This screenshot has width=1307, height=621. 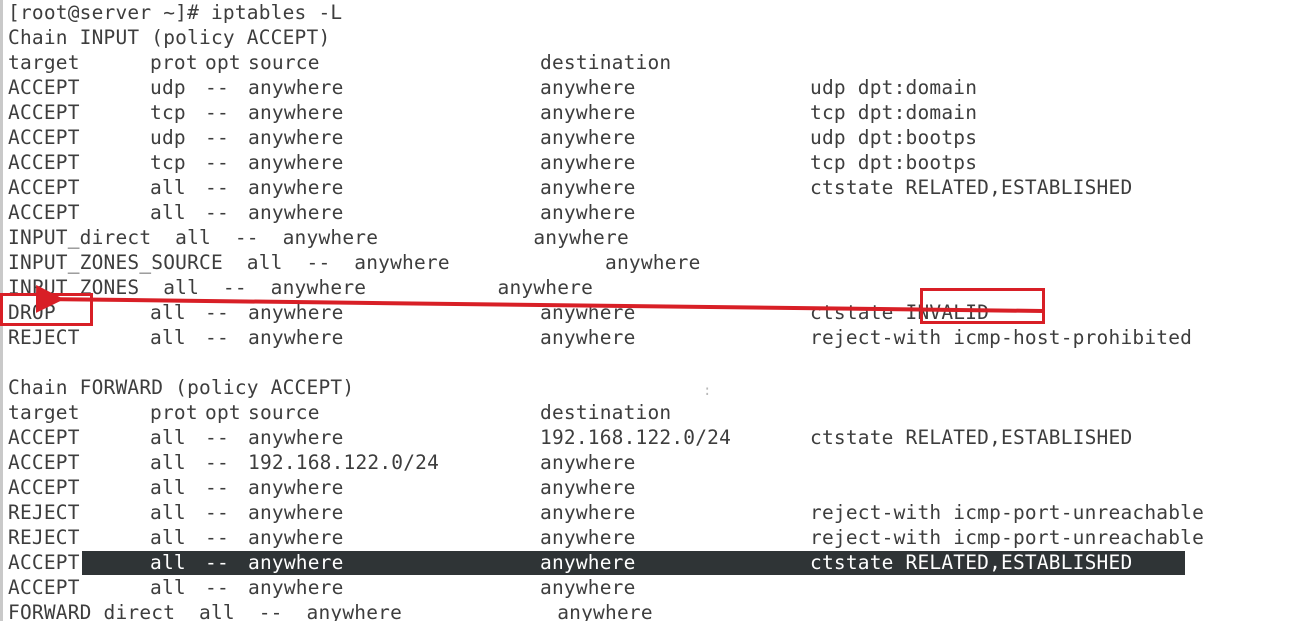 What do you see at coordinates (330, 611) in the screenshot?
I see `rule-row-text: FORWARD_direct all -- anywhere anywhere` at bounding box center [330, 611].